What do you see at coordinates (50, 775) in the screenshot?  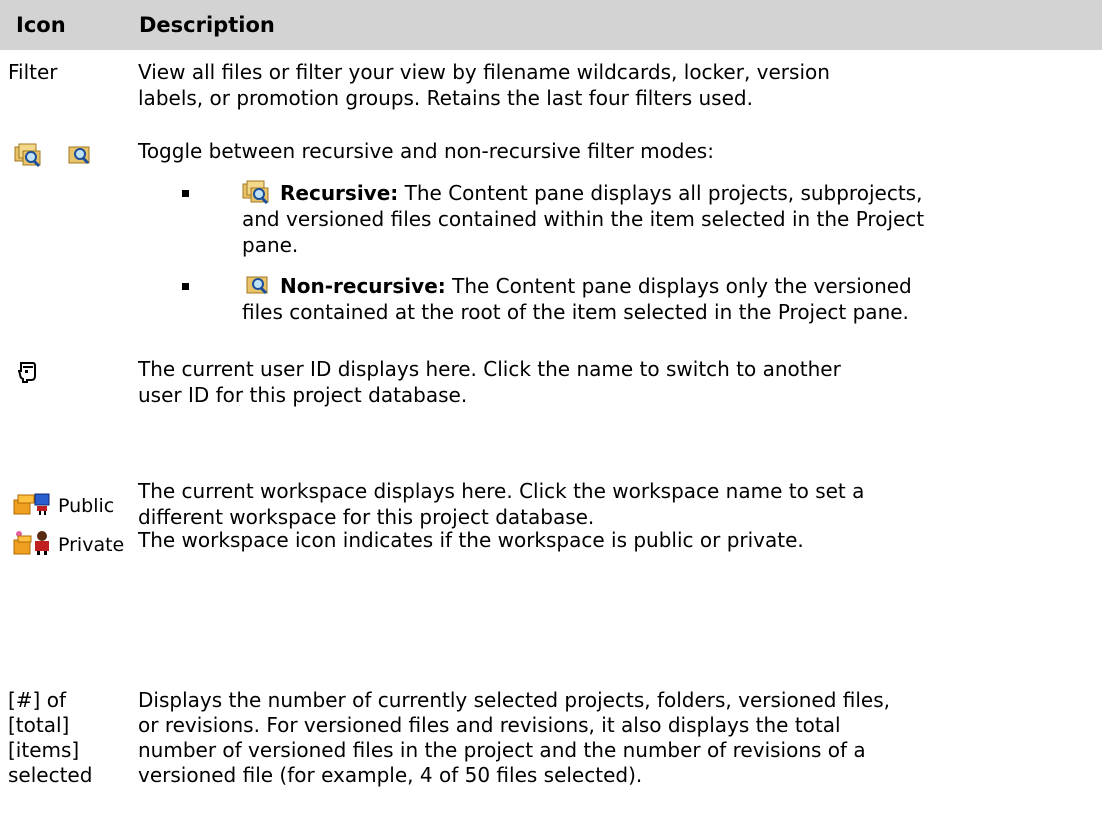 I see `selected-label-line-4: selected` at bounding box center [50, 775].